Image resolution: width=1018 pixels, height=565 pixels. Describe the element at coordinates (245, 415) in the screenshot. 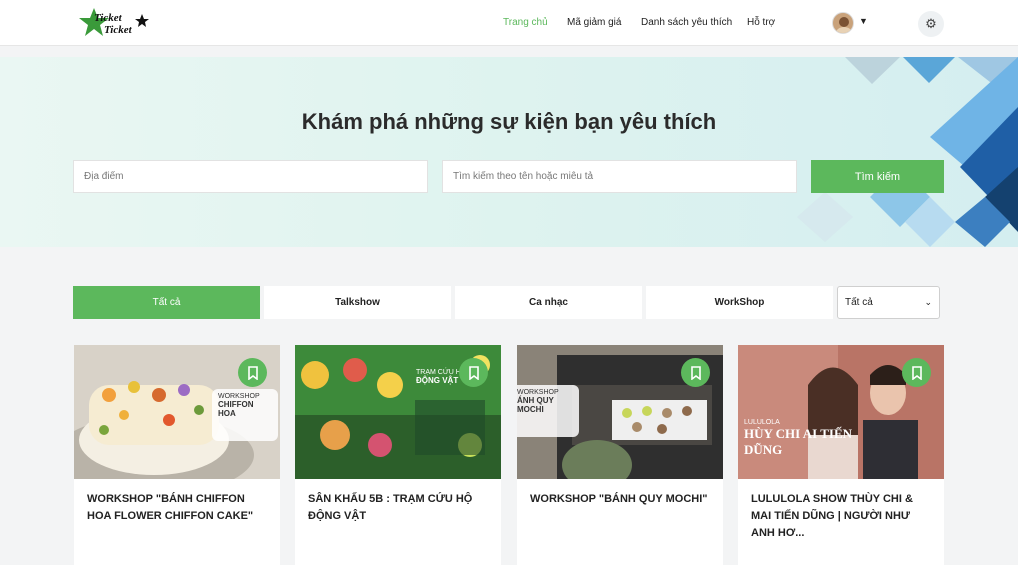

I see `event-image-caption: WORKSHOP CHIFFON HOA` at that location.